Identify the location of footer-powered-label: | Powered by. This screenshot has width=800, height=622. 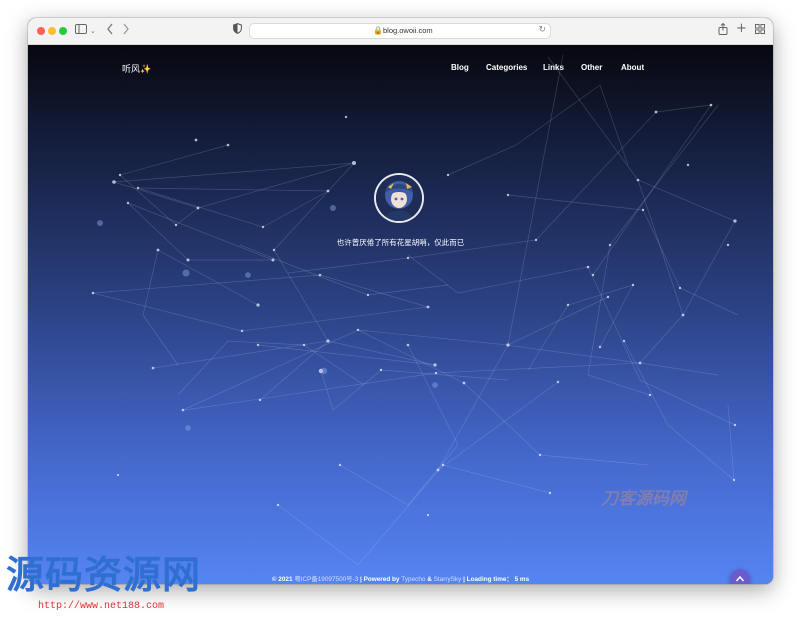
(380, 579).